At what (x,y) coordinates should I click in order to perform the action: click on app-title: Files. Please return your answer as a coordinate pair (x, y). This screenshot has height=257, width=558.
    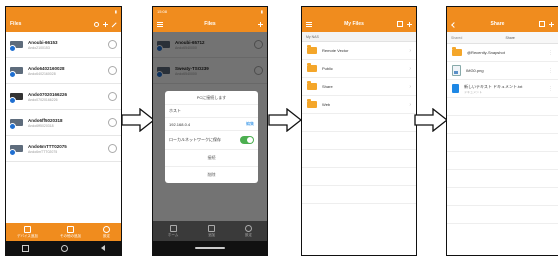
    Looking at the image, I should click on (16, 24).